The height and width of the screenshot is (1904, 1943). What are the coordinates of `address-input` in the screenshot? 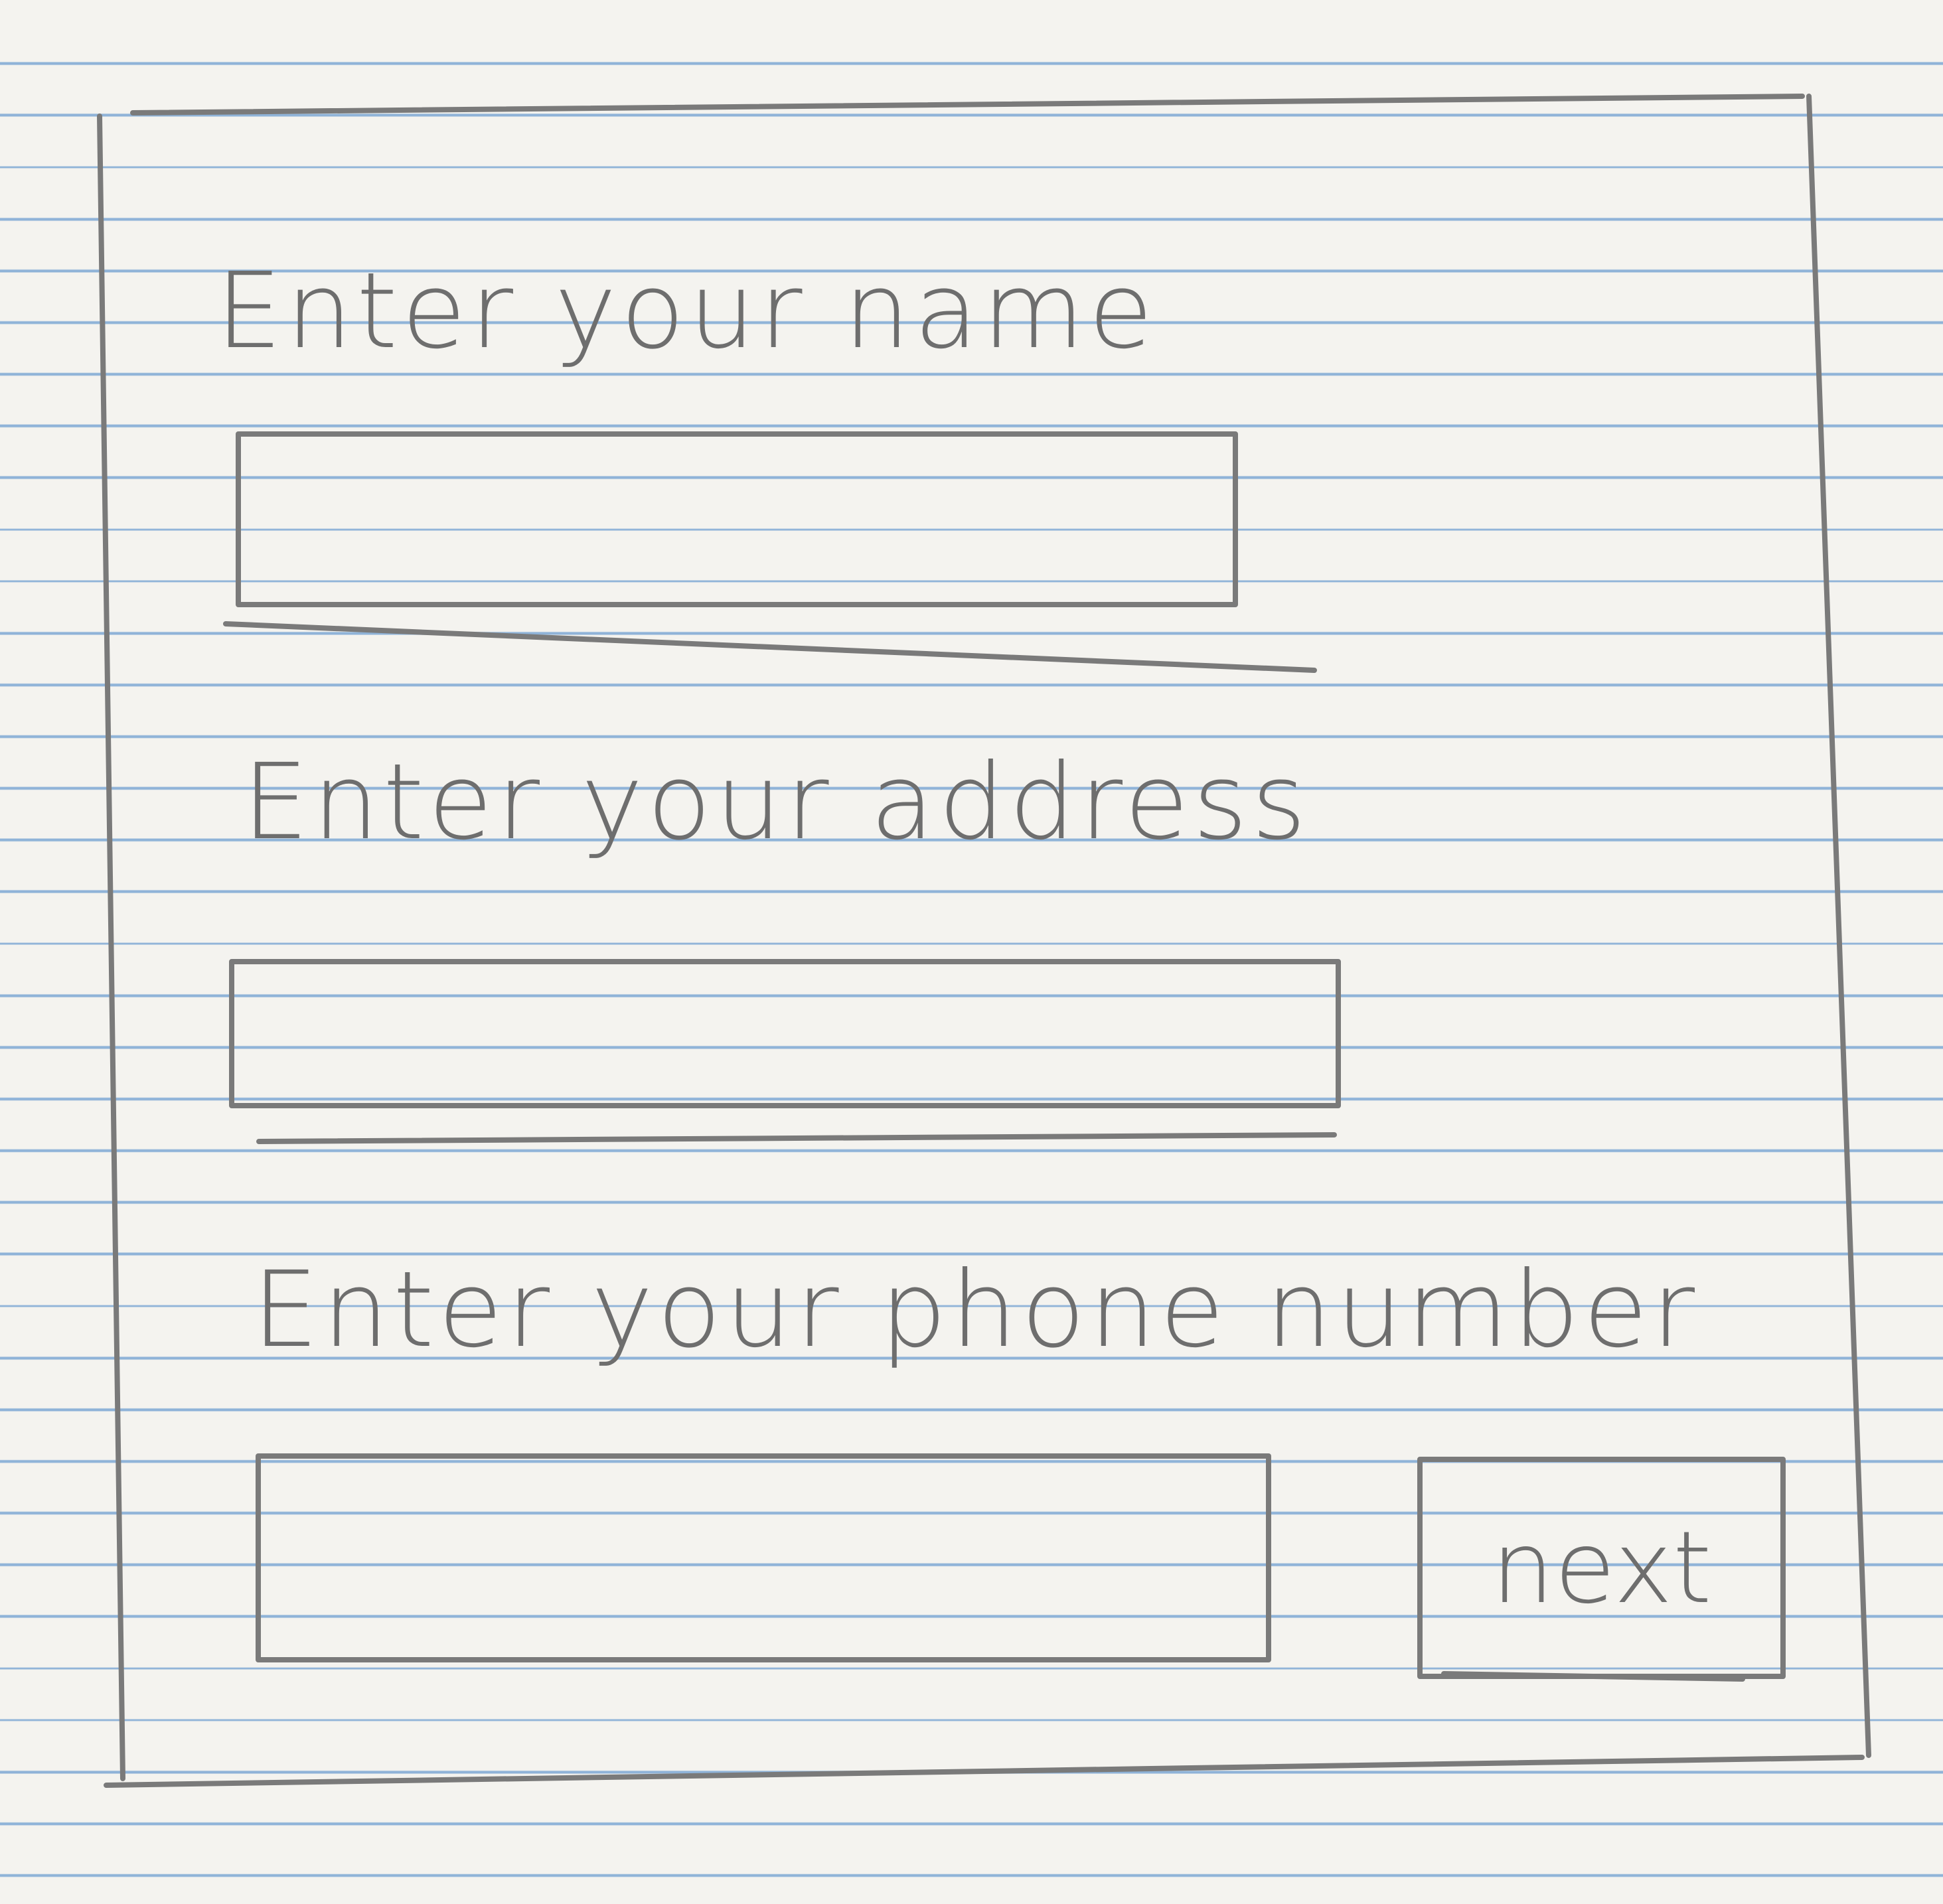 It's located at (785, 1033).